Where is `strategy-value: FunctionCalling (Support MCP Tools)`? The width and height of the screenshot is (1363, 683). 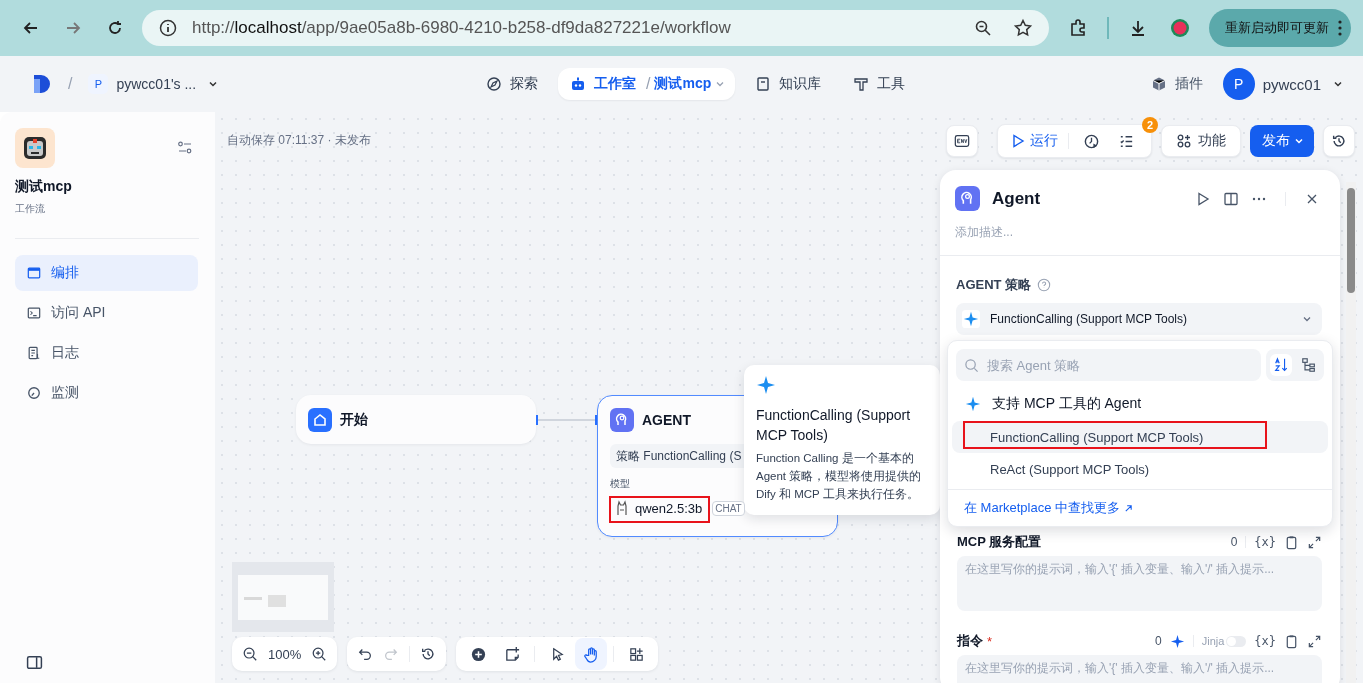 strategy-value: FunctionCalling (Support MCP Tools) is located at coordinates (1089, 319).